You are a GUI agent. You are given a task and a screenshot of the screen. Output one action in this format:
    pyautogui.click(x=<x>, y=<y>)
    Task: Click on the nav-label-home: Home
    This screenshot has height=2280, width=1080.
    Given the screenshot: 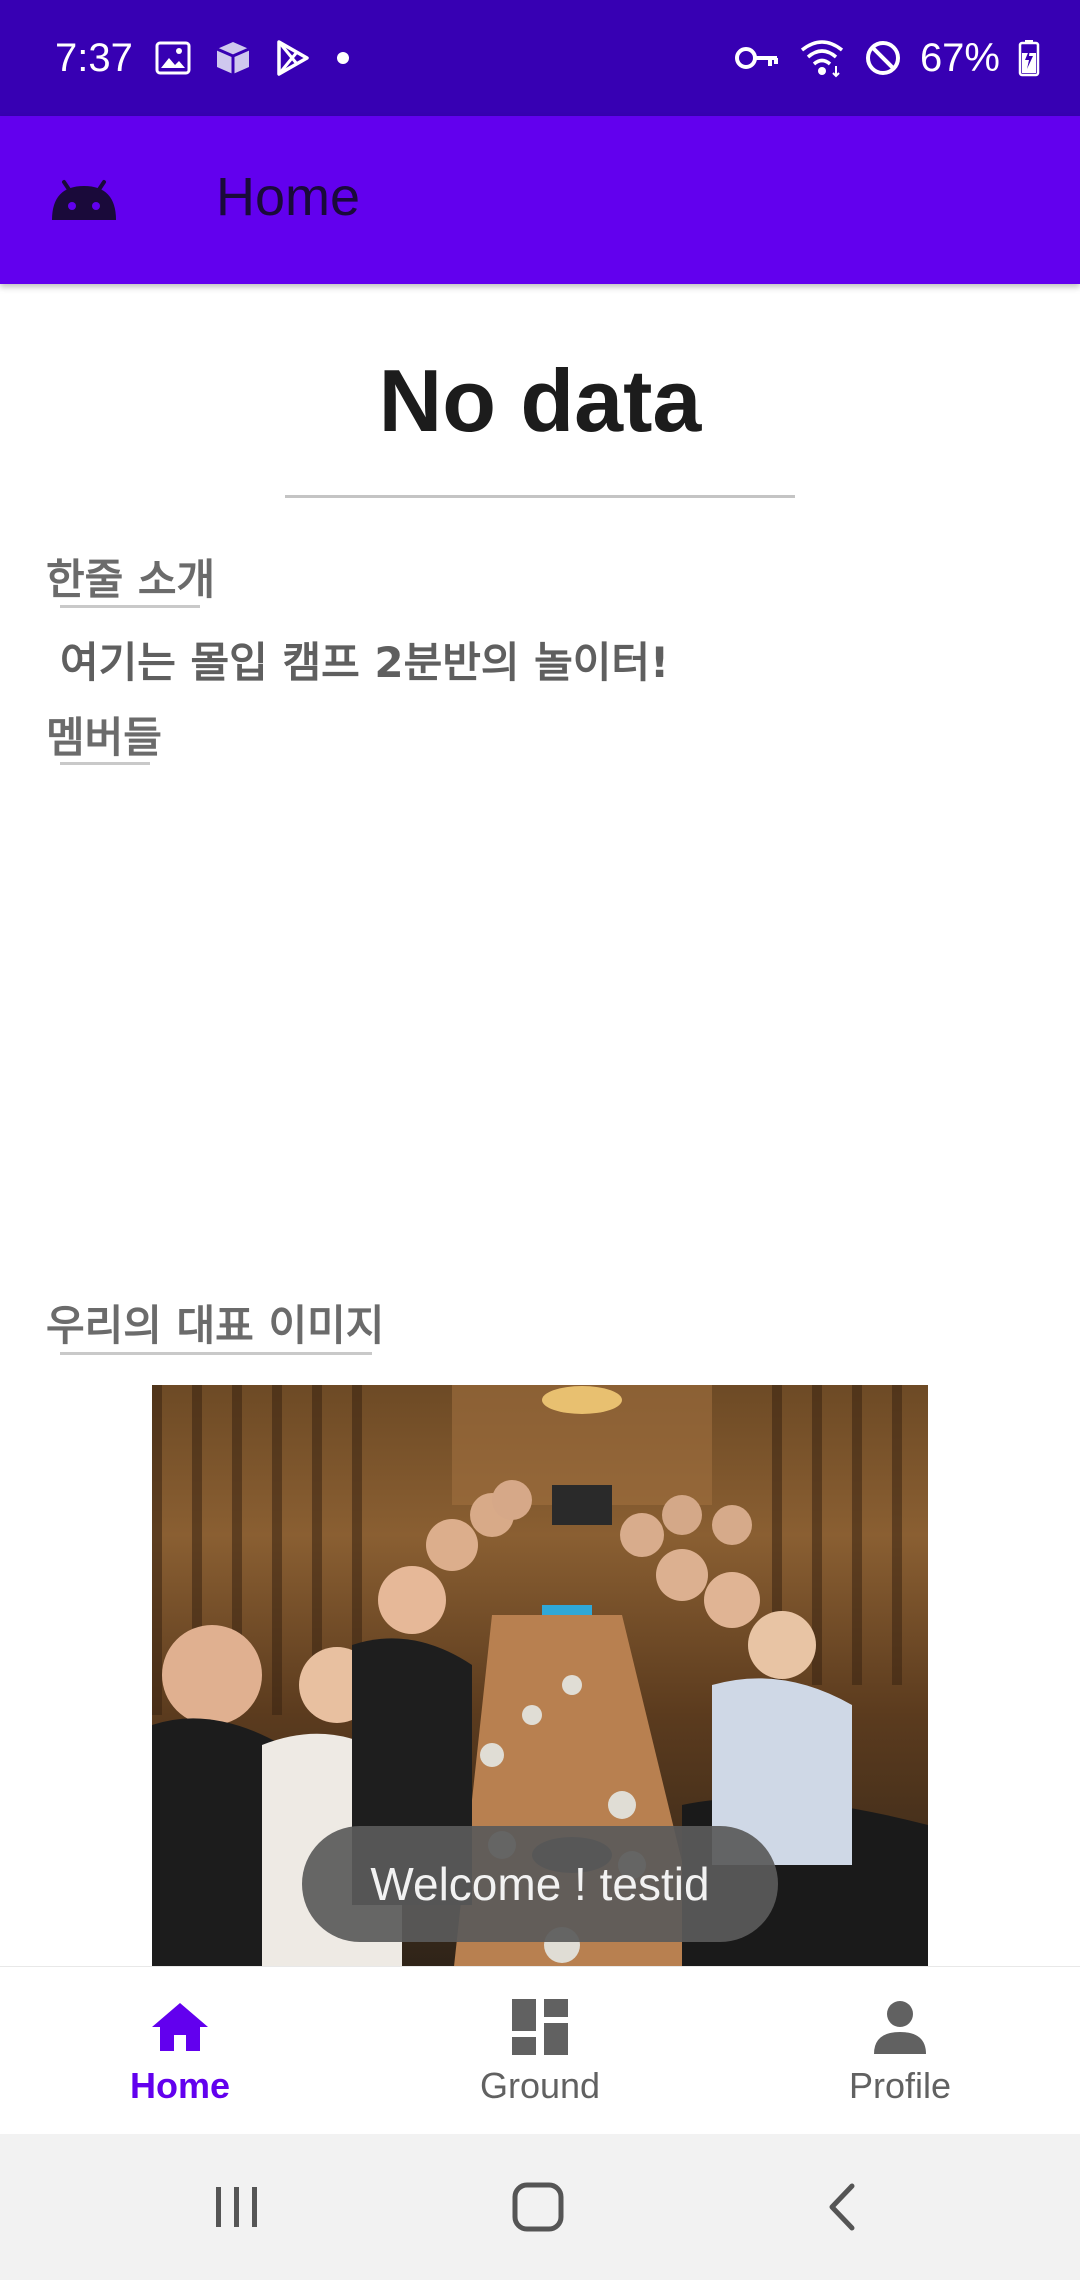 What is the action you would take?
    pyautogui.click(x=180, y=2085)
    